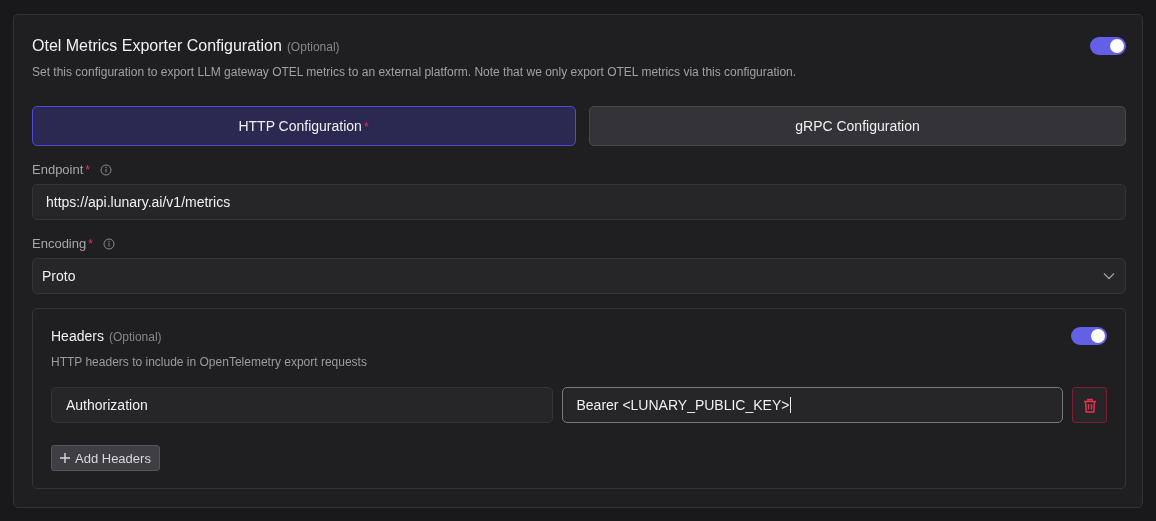  What do you see at coordinates (105, 458) in the screenshot?
I see `add-headers-button: Add Headers` at bounding box center [105, 458].